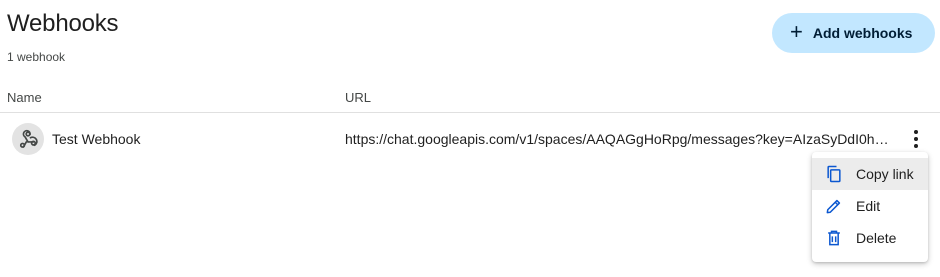 This screenshot has height=277, width=940. Describe the element at coordinates (470, 99) in the screenshot. I see `table-header: Name URL` at that location.